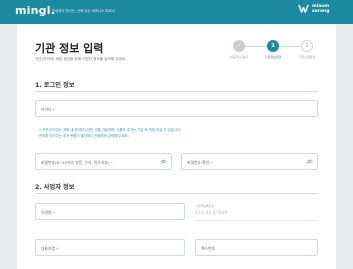 The height and width of the screenshot is (269, 353). Describe the element at coordinates (84, 136) in the screenshot. I see `id-hint-line2: 관리자 아이디는 추후 변경이 불가하니 신중하게 입력해 주세요.` at that location.